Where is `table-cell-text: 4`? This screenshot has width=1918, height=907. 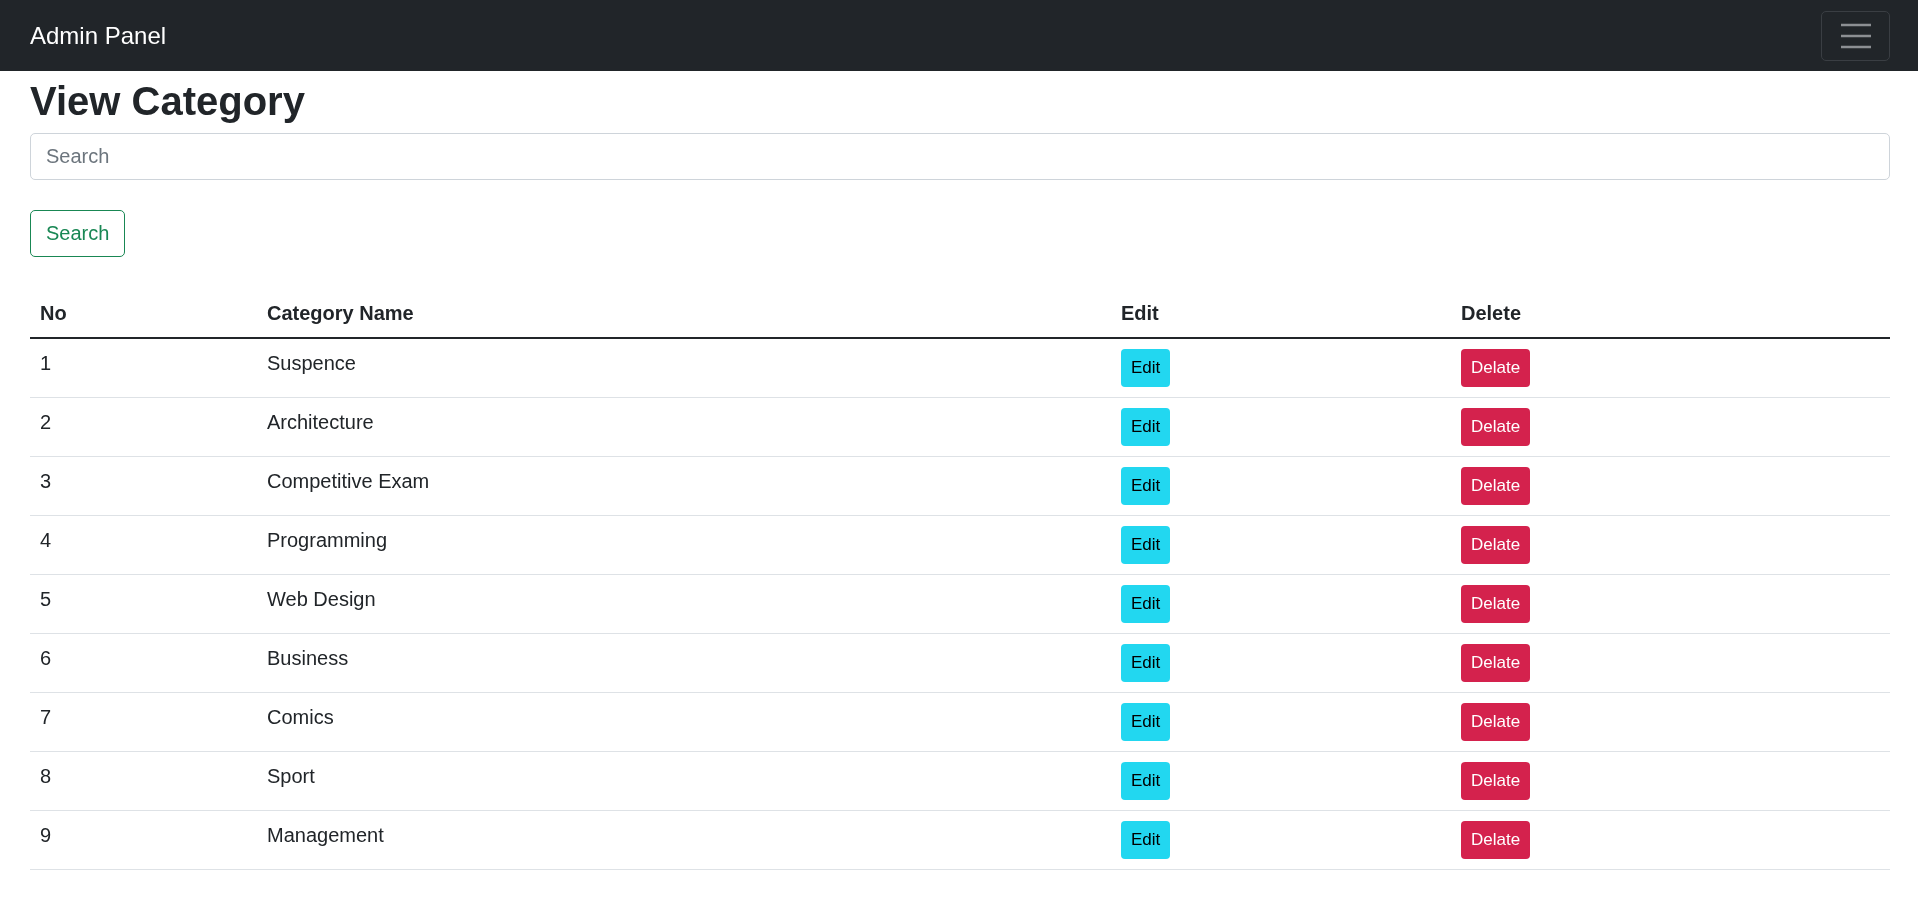 table-cell-text: 4 is located at coordinates (46, 540).